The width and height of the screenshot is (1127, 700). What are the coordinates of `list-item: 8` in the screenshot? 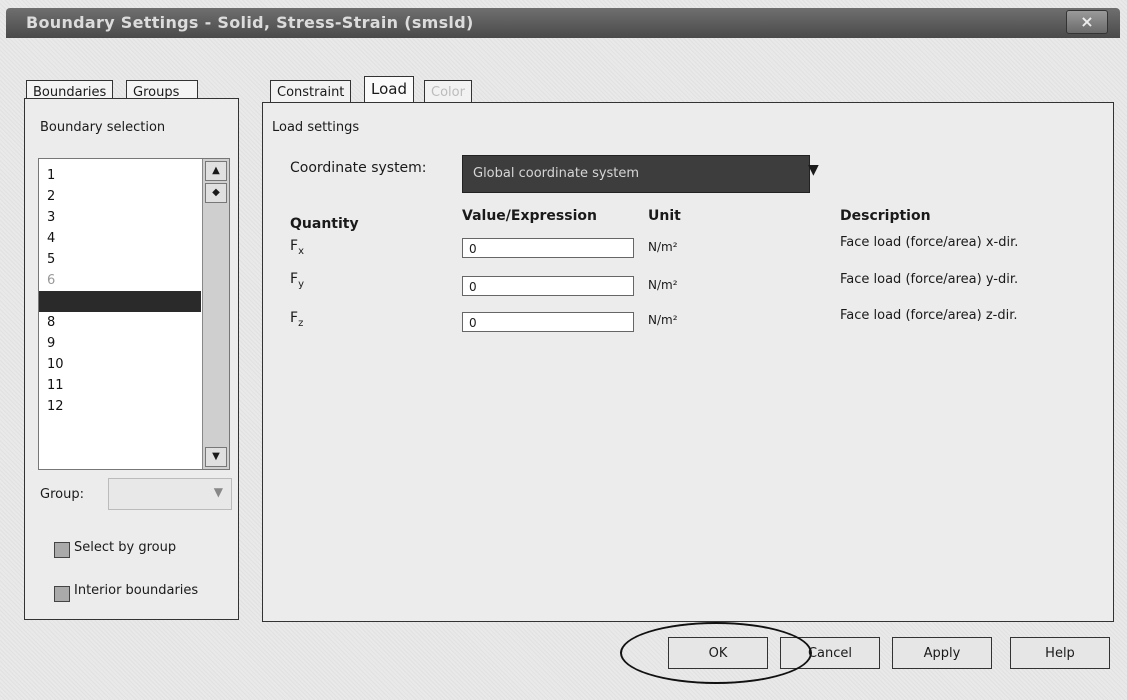 It's located at (120, 322).